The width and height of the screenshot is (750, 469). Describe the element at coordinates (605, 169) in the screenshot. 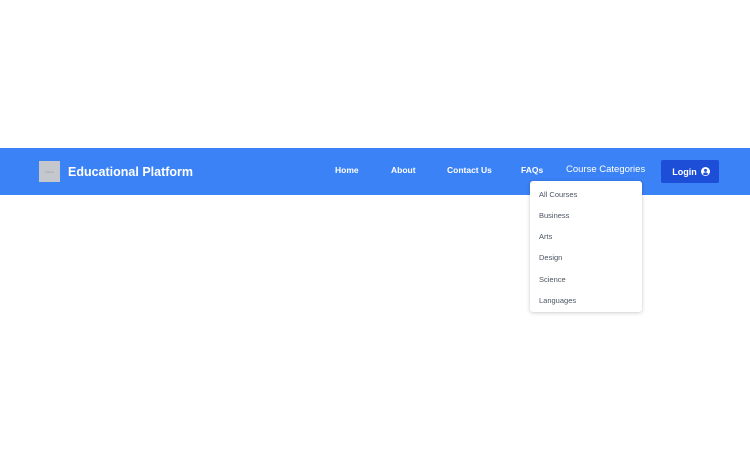

I see `nav-link-course-categories: Course Categories` at that location.